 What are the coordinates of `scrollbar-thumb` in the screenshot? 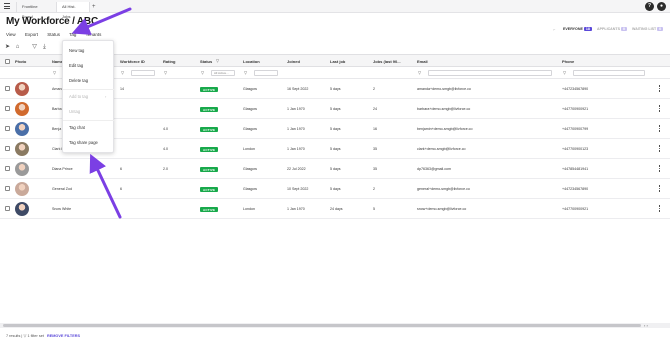 It's located at (322, 325).